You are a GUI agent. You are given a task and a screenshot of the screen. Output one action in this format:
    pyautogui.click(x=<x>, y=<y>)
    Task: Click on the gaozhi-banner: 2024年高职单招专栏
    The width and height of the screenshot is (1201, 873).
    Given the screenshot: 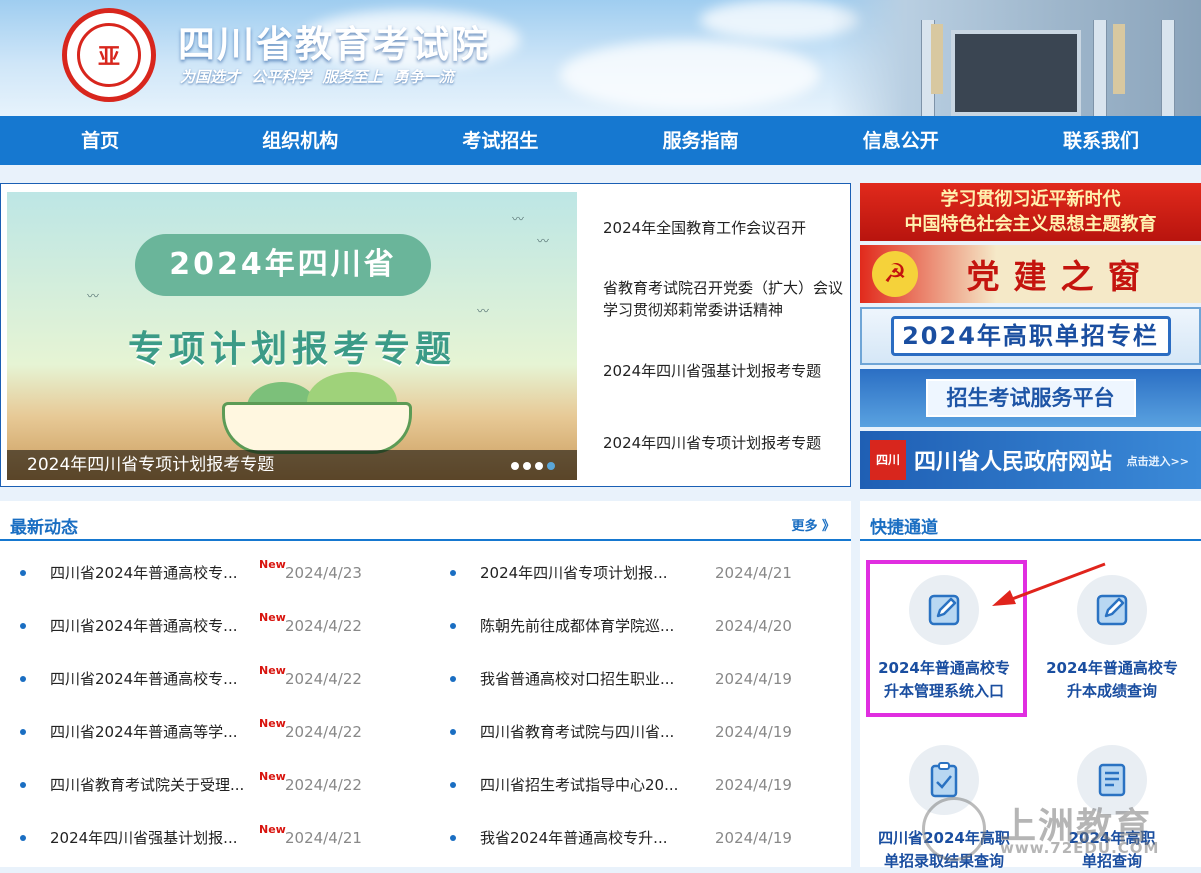 What is the action you would take?
    pyautogui.click(x=1030, y=336)
    